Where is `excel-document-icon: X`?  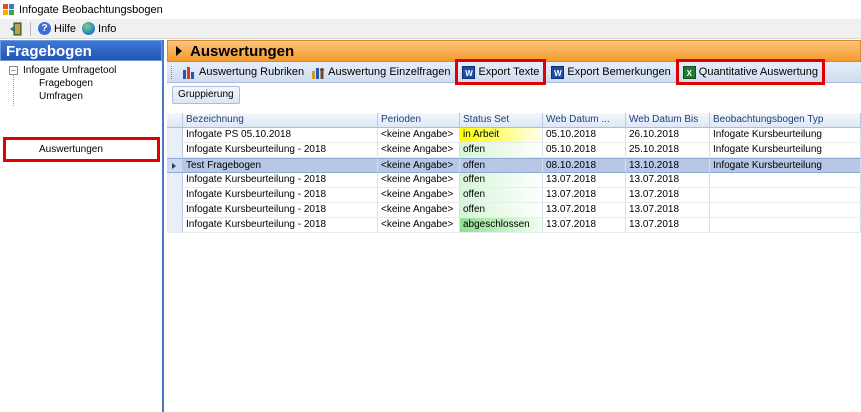 excel-document-icon: X is located at coordinates (689, 72).